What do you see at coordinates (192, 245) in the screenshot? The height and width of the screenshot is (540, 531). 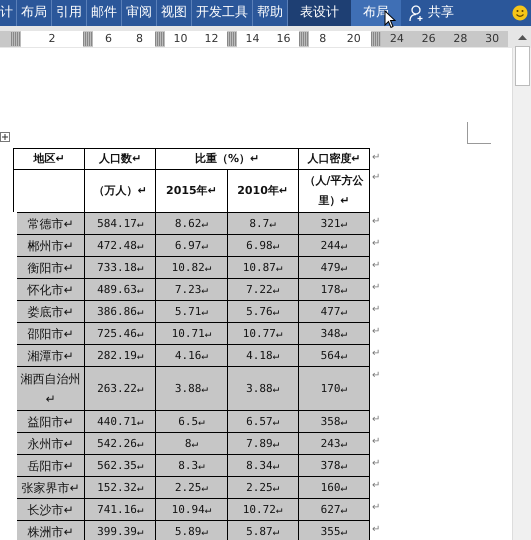 I see `table-cell: 6.97↵` at bounding box center [192, 245].